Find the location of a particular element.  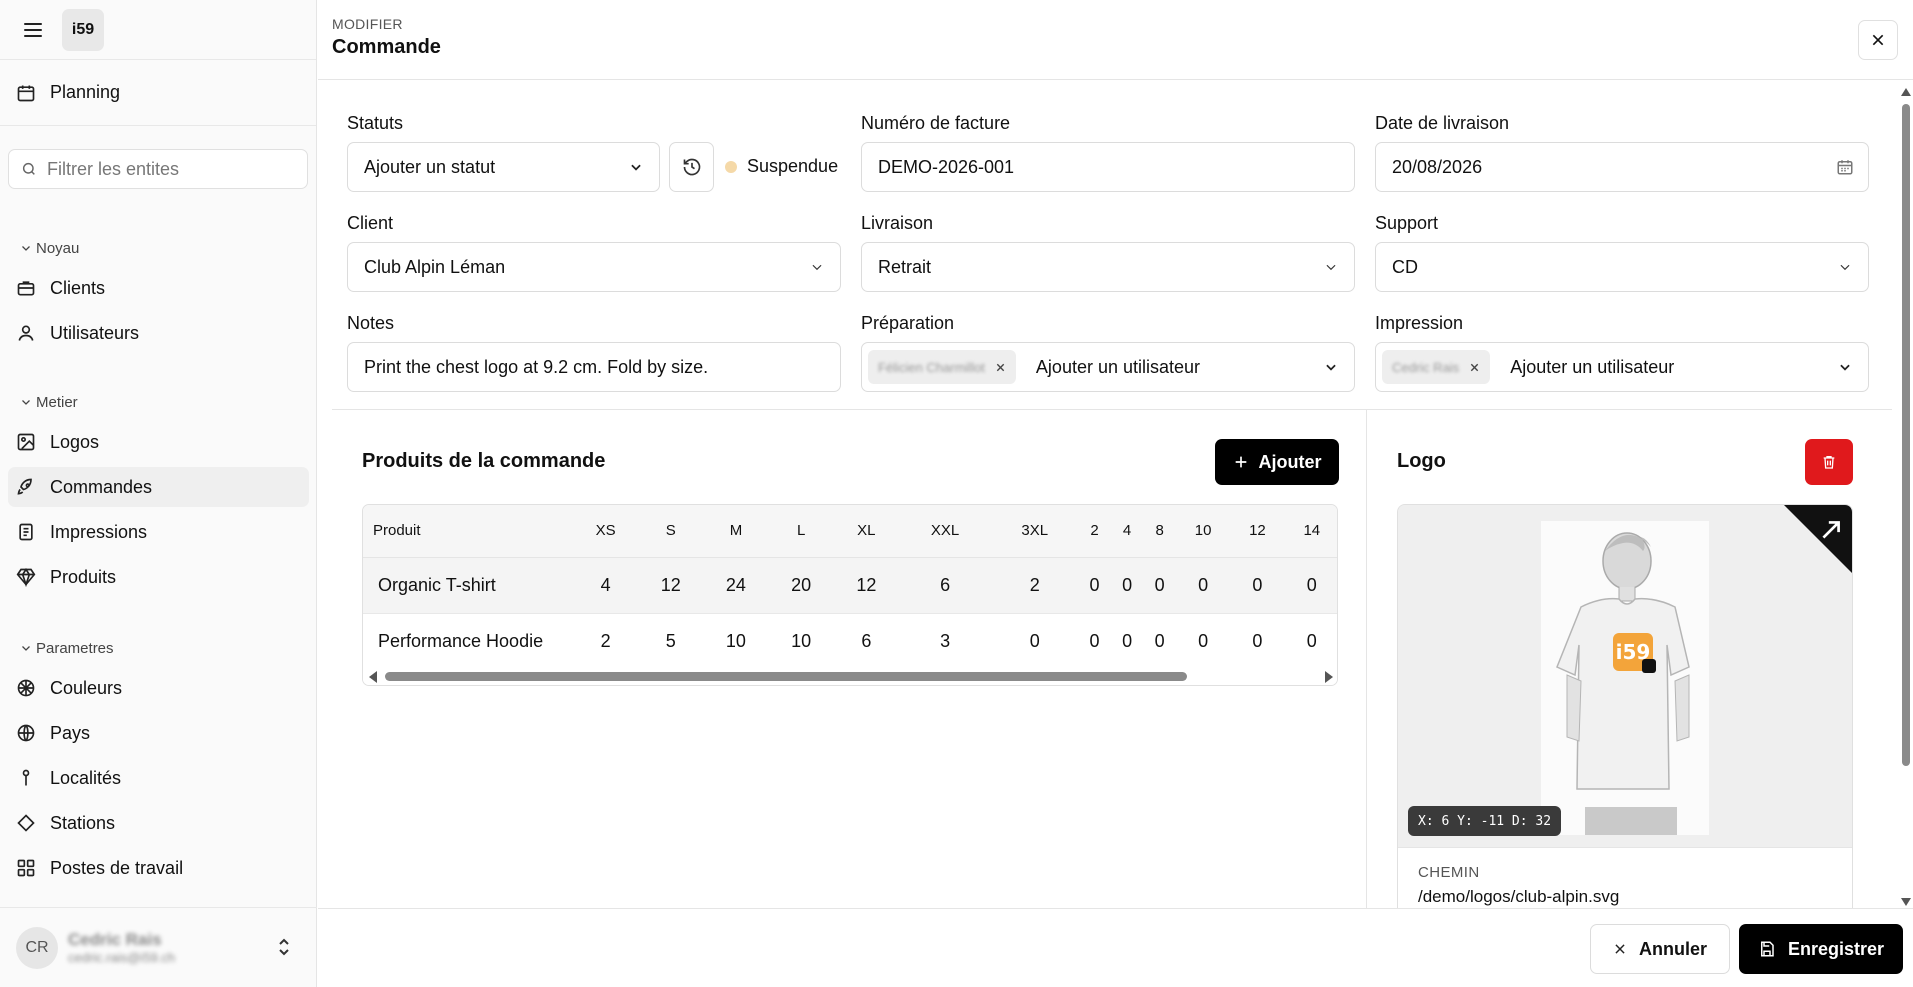

tshirt-mockup: i59 is located at coordinates (1625, 678).